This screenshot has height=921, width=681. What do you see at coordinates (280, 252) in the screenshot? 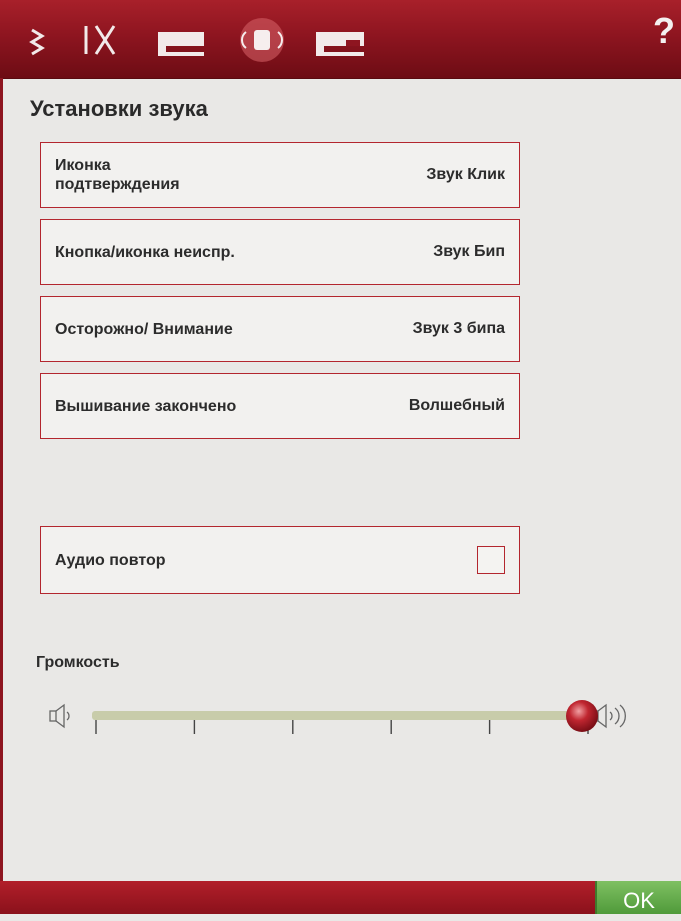
I see `setting-row-invalid-button: Кнопка/иконка неиспр. Звук Бип` at bounding box center [280, 252].